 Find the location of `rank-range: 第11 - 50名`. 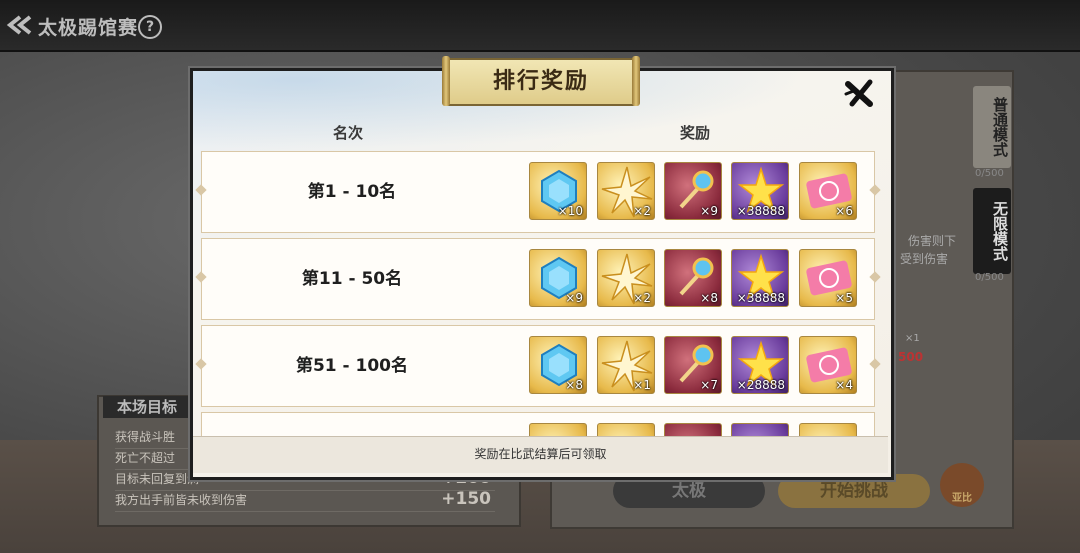

rank-range: 第11 - 50名 is located at coordinates (352, 279).